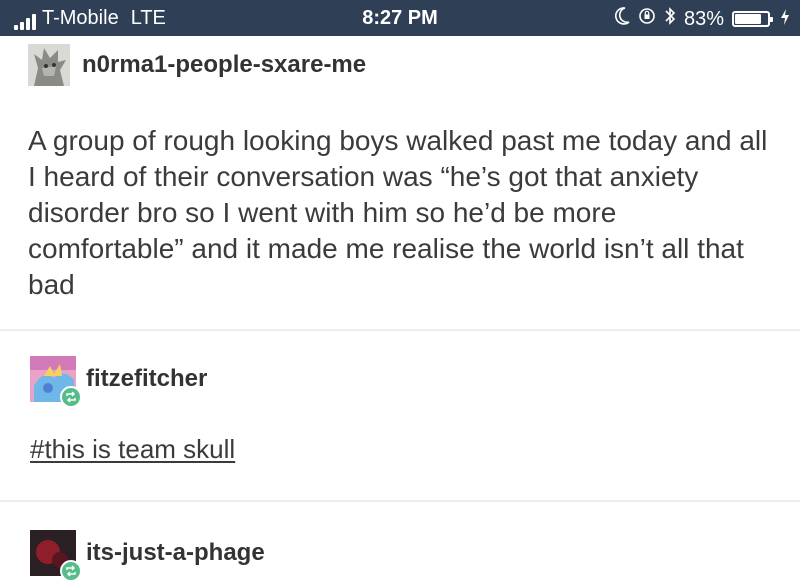  What do you see at coordinates (752, 19) in the screenshot?
I see `battery-icon` at bounding box center [752, 19].